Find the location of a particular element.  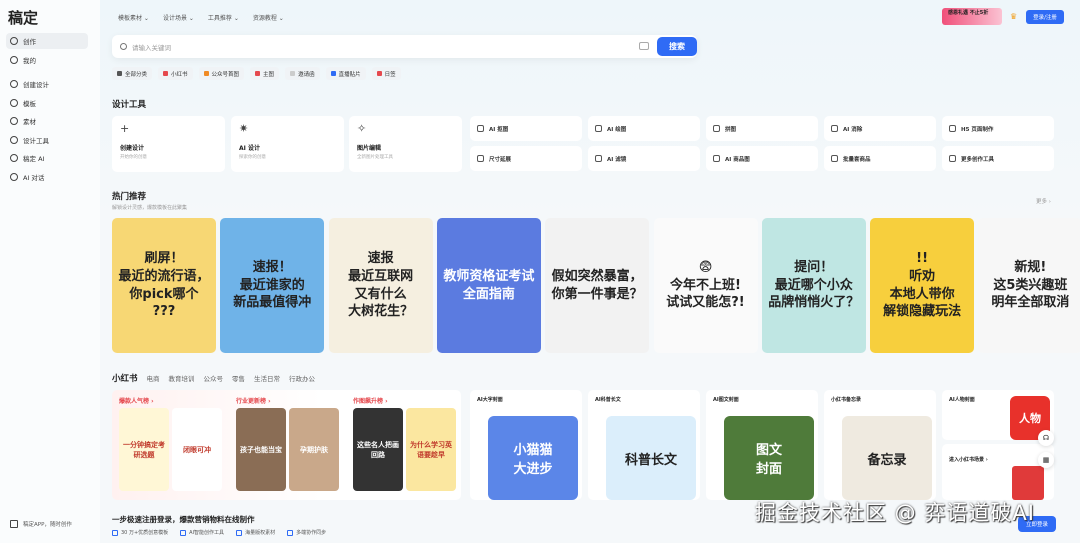

nav-menu-item: 模板素材 ⌄ is located at coordinates (133, 17).